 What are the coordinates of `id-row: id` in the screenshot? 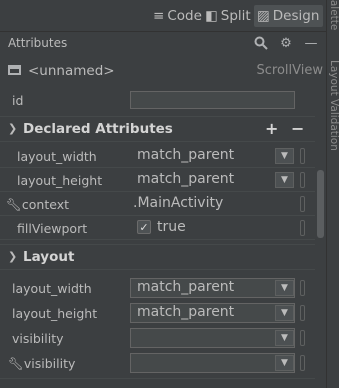 It's located at (157, 100).